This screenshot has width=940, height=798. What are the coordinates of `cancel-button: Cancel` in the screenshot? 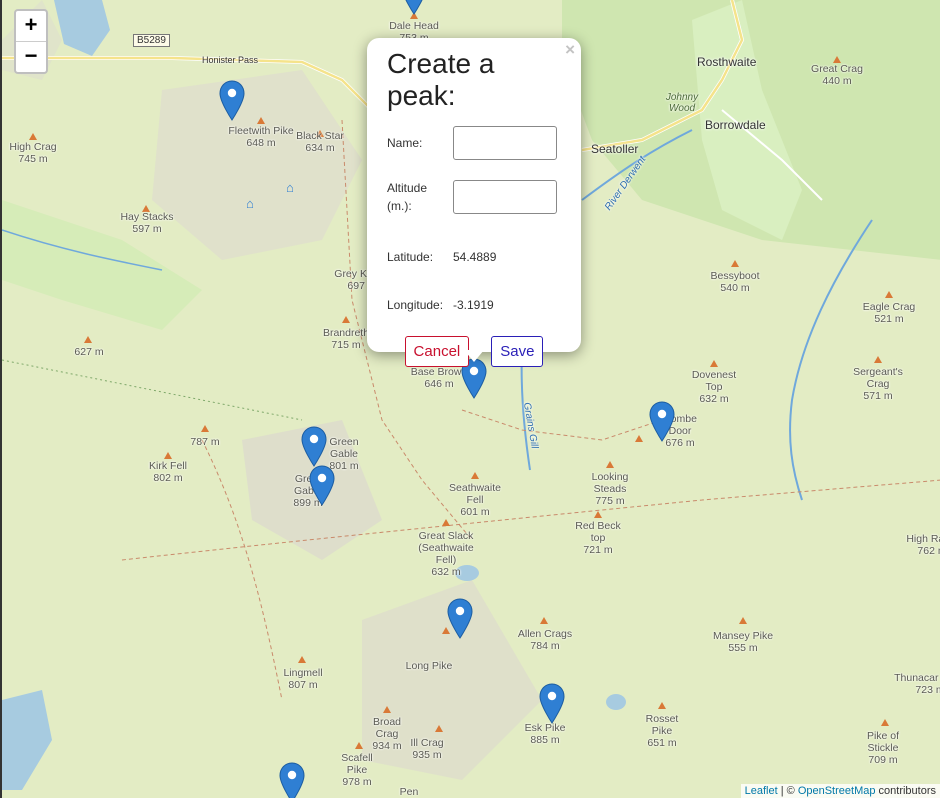 It's located at (437, 351).